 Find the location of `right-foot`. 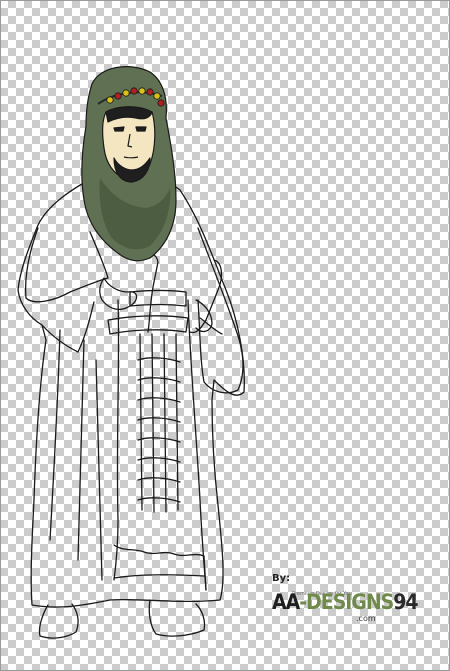

right-foot is located at coordinates (177, 618).